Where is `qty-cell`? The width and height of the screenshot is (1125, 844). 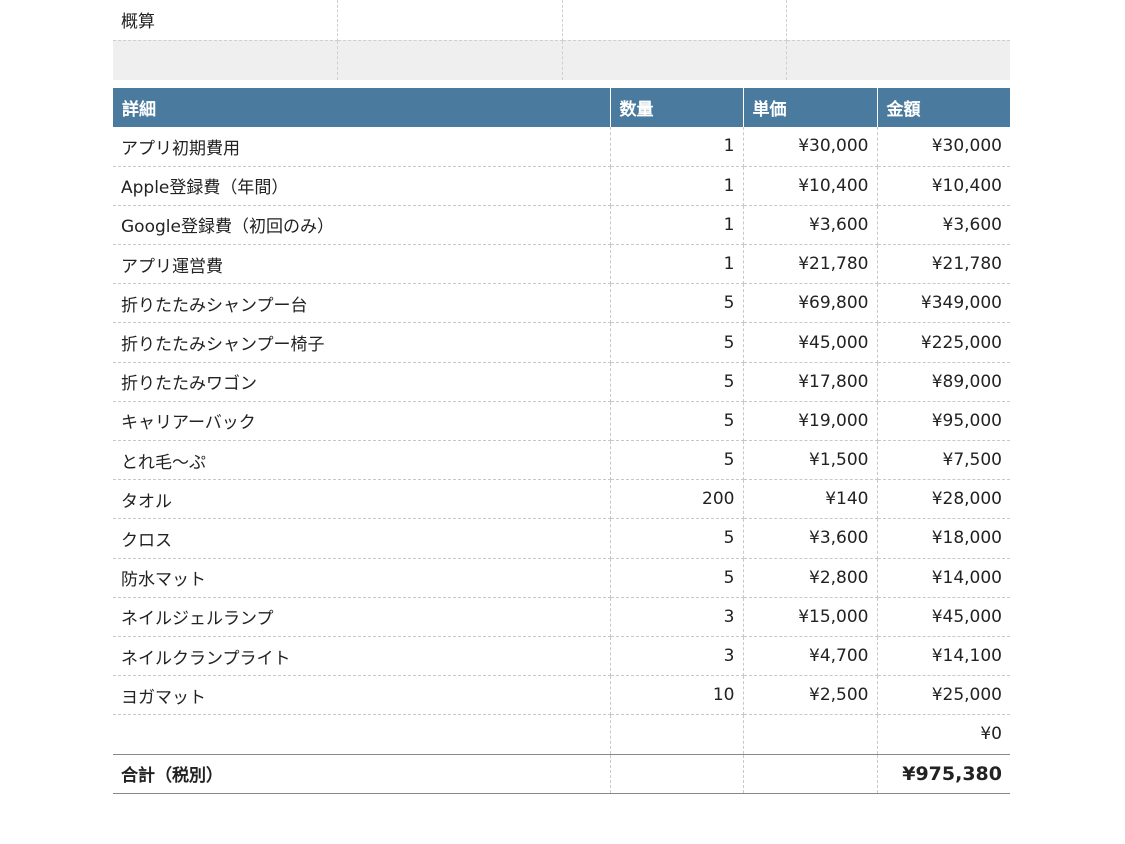 qty-cell is located at coordinates (677, 734).